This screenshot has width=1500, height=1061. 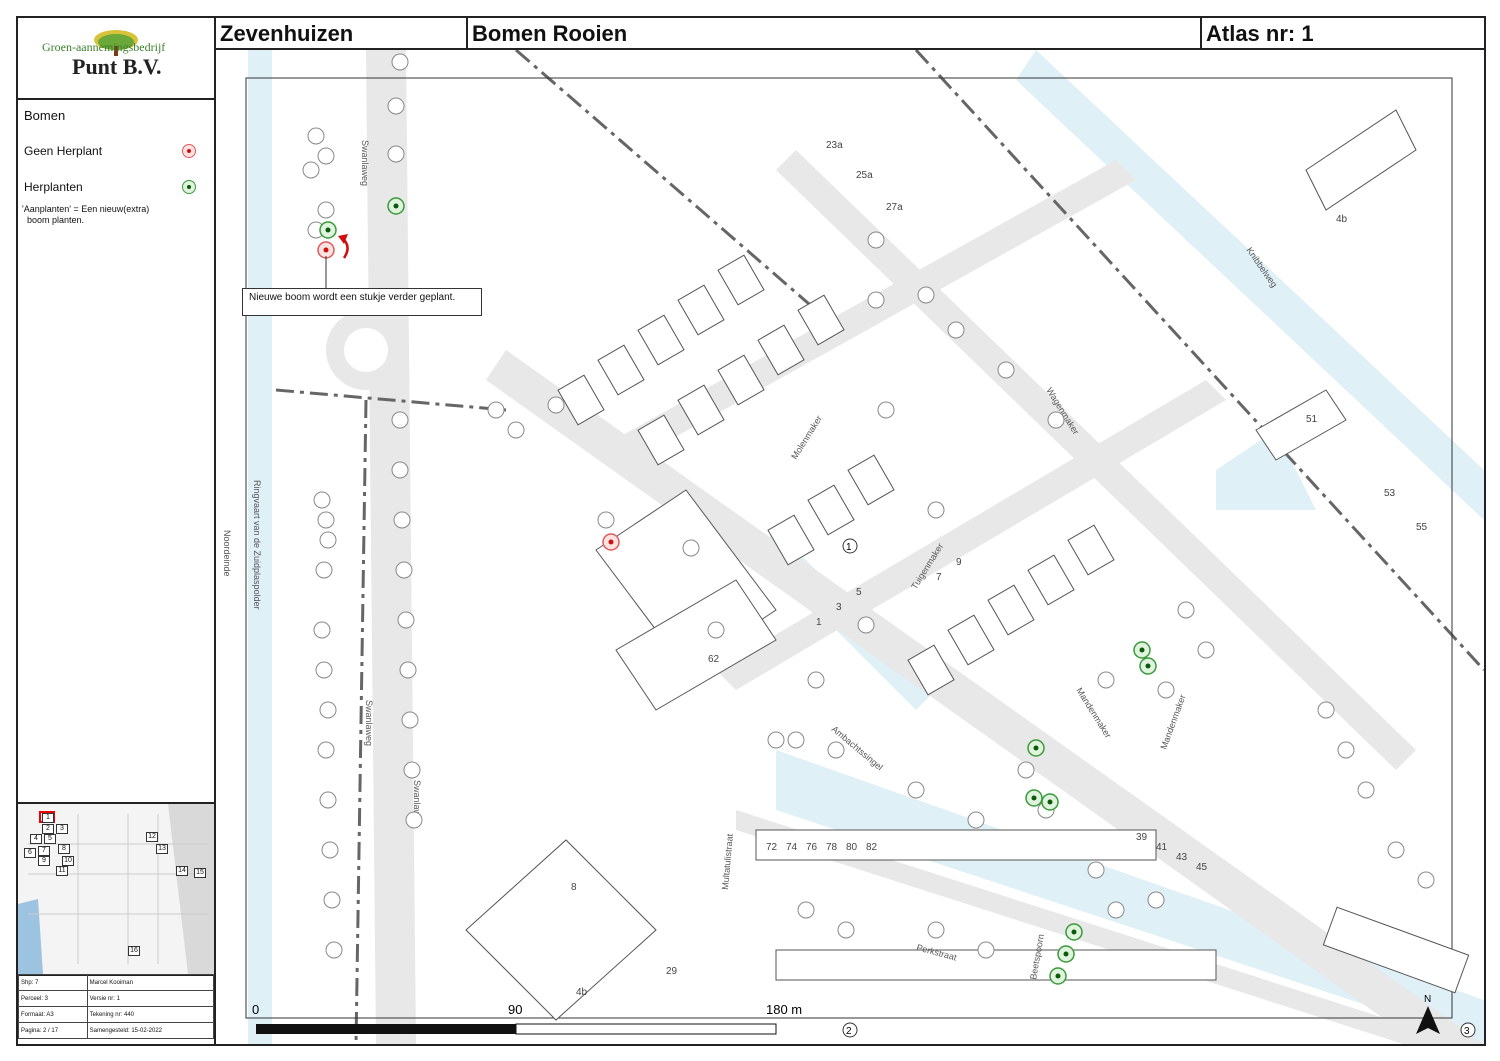 What do you see at coordinates (515, 1009) in the screenshot?
I see `scale-mid: 90` at bounding box center [515, 1009].